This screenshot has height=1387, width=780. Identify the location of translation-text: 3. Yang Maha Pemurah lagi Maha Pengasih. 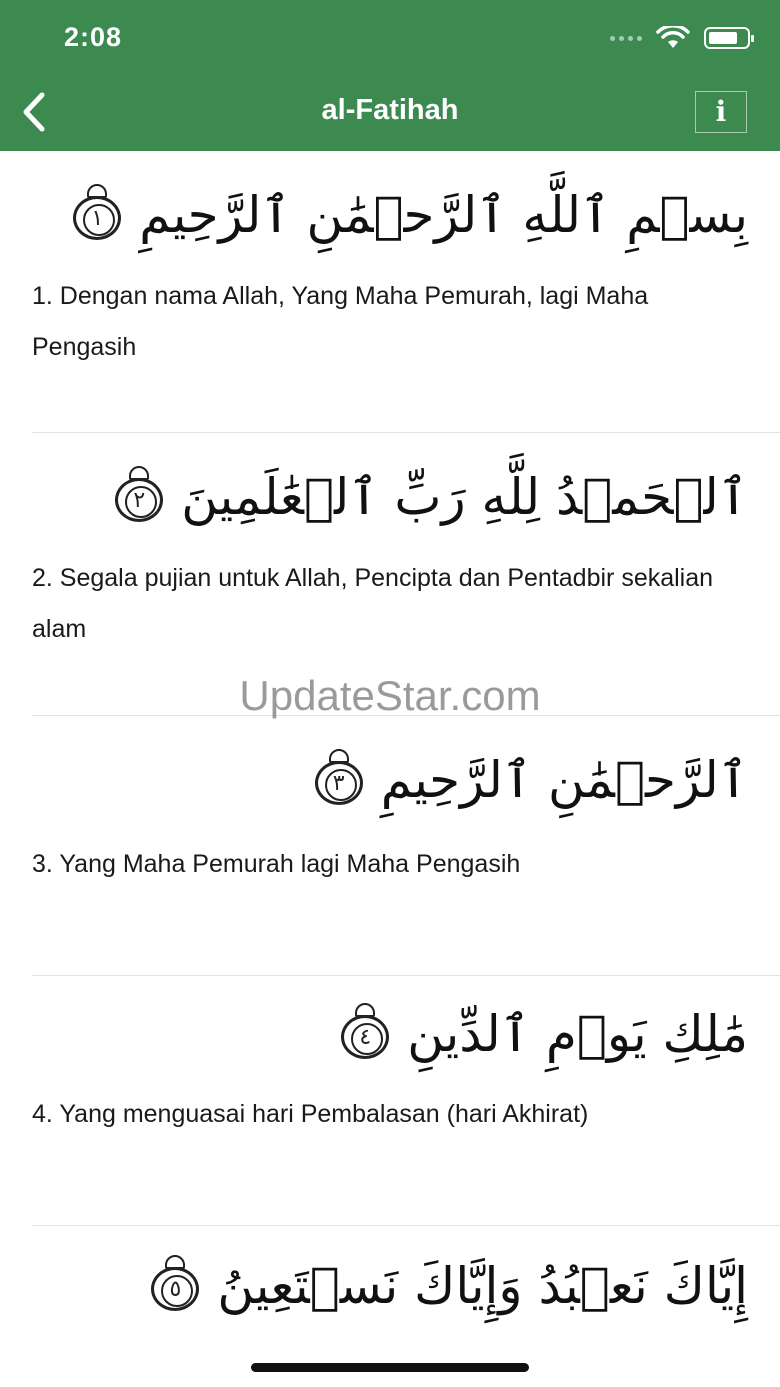
(276, 864).